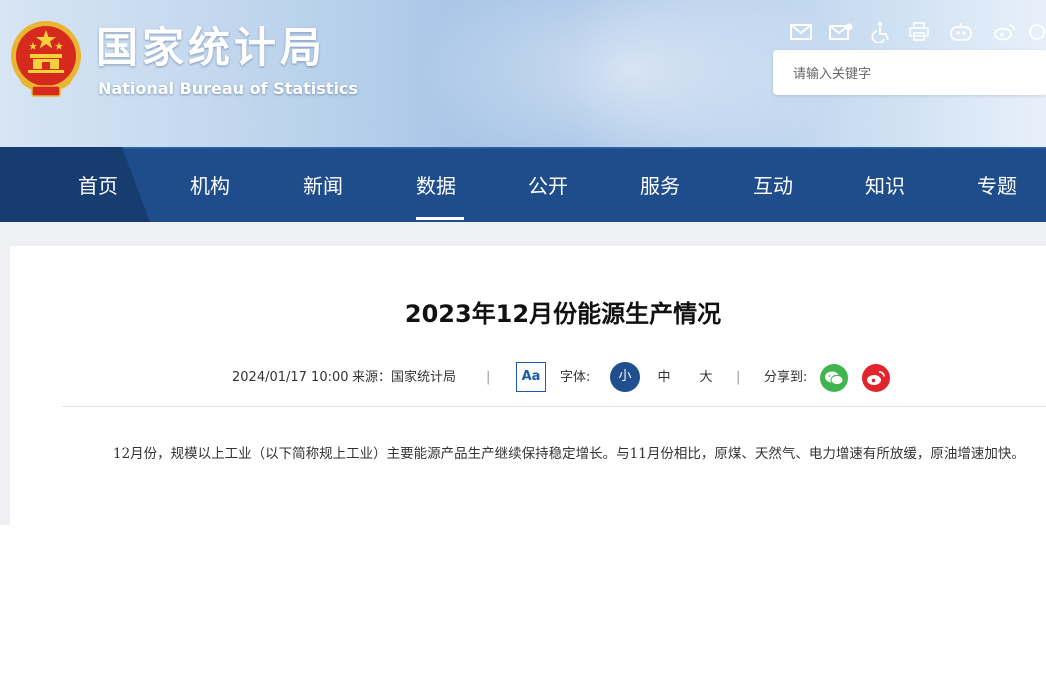 Image resolution: width=1046 pixels, height=686 pixels. I want to click on nav-item-home: 首页, so click(98, 184).